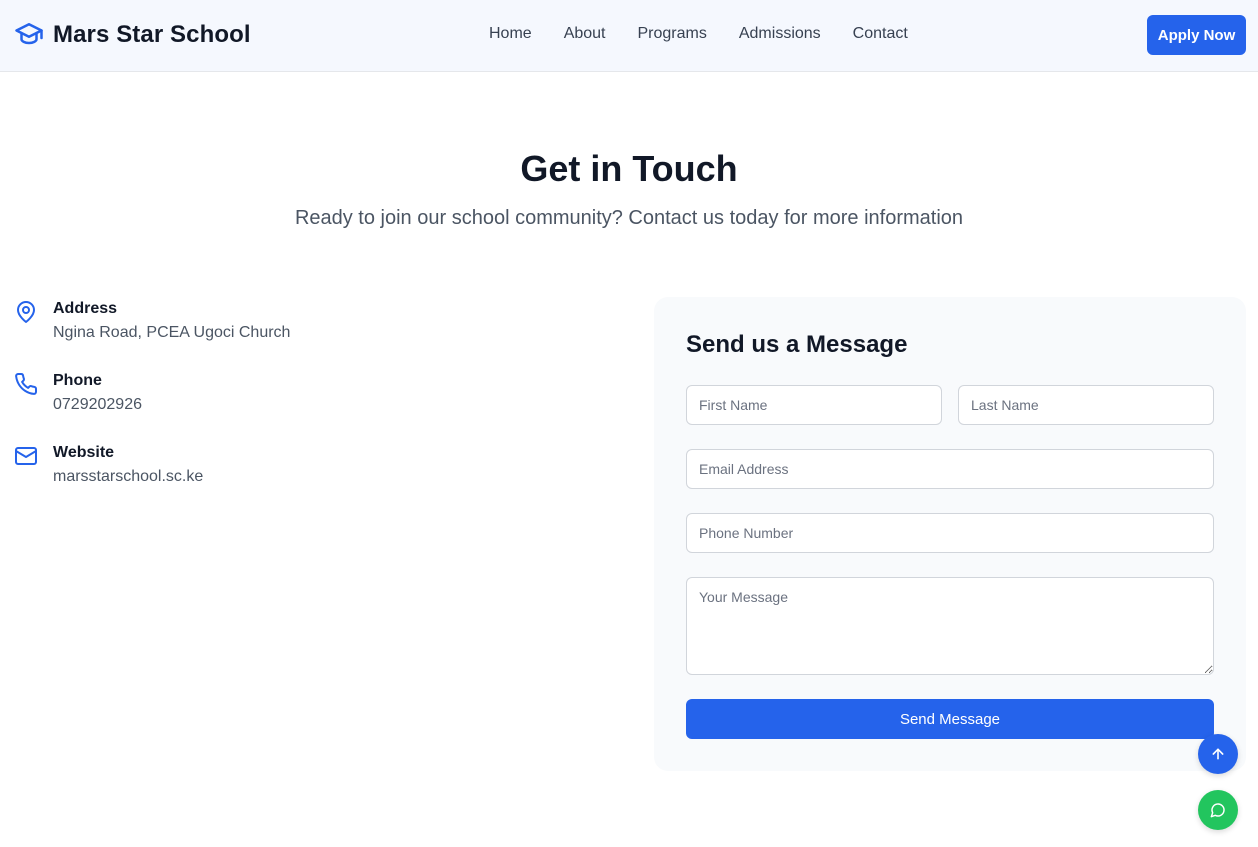 The height and width of the screenshot is (847, 1258). I want to click on phone-input, so click(950, 533).